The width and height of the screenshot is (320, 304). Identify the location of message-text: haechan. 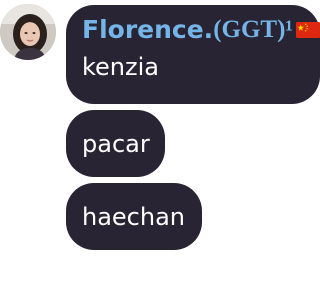
(134, 216).